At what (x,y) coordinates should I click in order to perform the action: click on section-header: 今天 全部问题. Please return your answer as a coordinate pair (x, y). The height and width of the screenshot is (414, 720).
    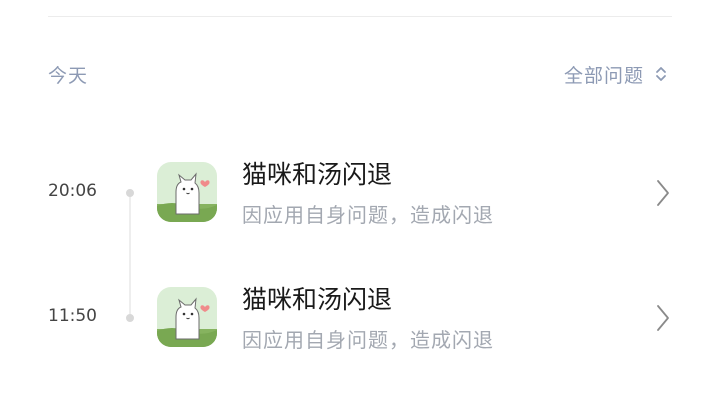
    Looking at the image, I should click on (358, 74).